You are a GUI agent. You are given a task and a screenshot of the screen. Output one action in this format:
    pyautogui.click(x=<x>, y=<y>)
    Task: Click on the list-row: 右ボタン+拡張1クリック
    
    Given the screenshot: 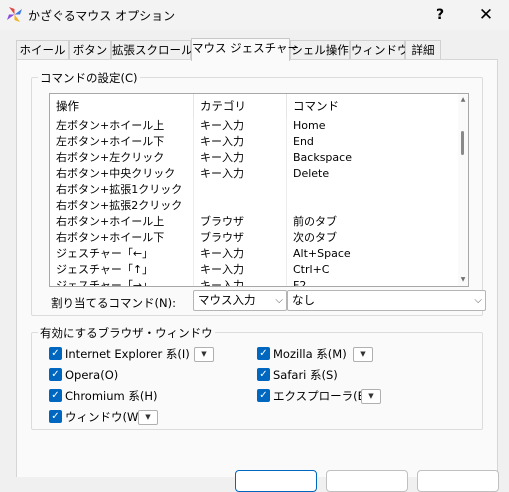 What is the action you would take?
    pyautogui.click(x=255, y=190)
    